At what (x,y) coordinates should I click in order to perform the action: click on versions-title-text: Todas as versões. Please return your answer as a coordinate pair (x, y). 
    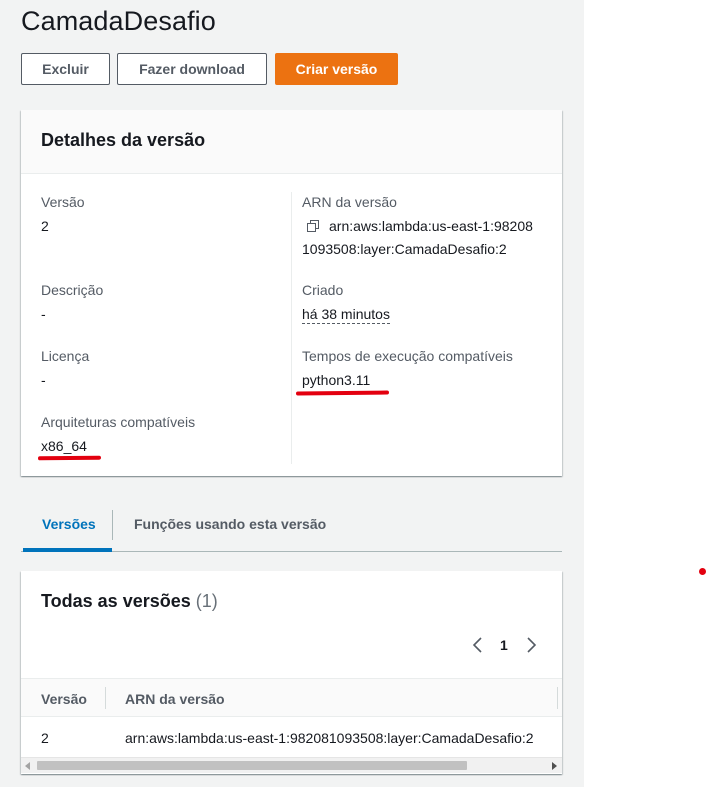
    Looking at the image, I should click on (116, 601).